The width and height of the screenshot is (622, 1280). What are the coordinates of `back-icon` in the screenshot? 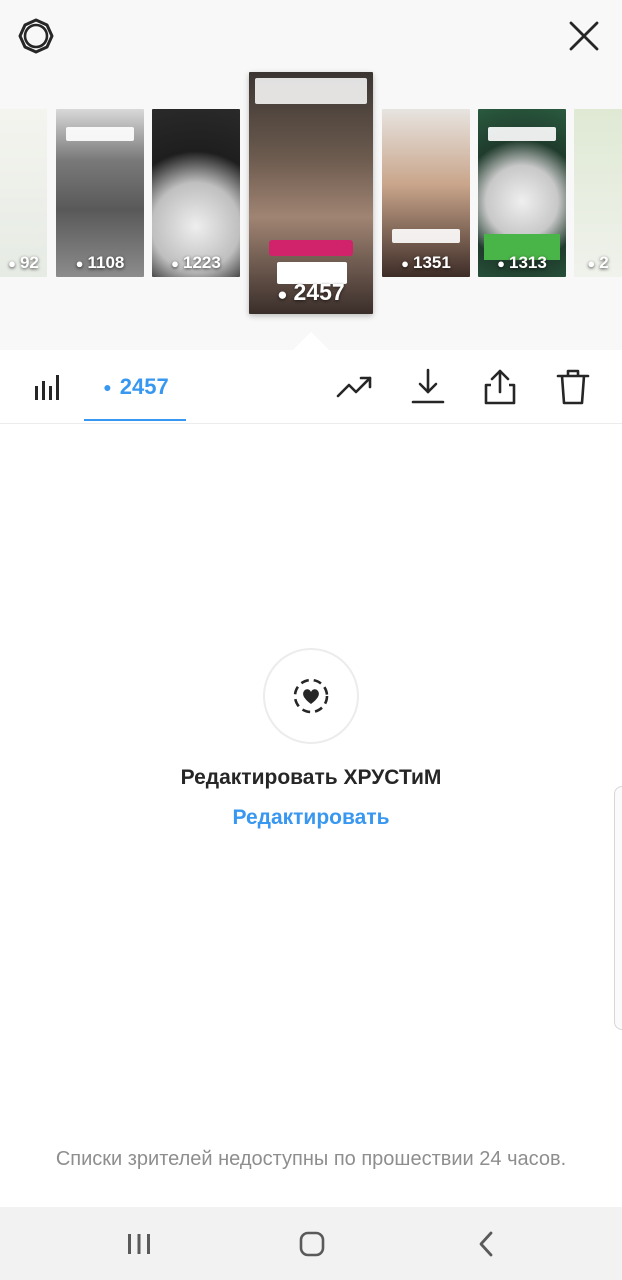 It's located at (486, 1244).